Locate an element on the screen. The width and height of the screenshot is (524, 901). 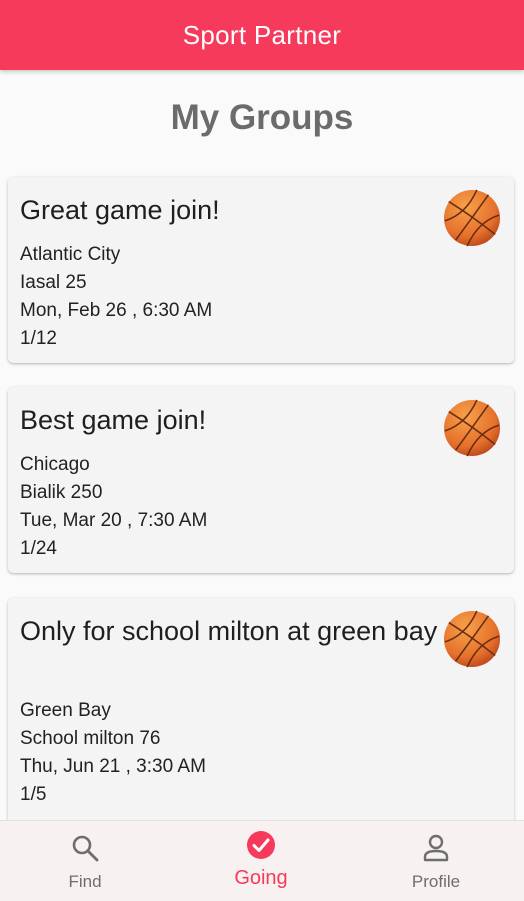
group-address: Bialik 250 is located at coordinates (61, 492).